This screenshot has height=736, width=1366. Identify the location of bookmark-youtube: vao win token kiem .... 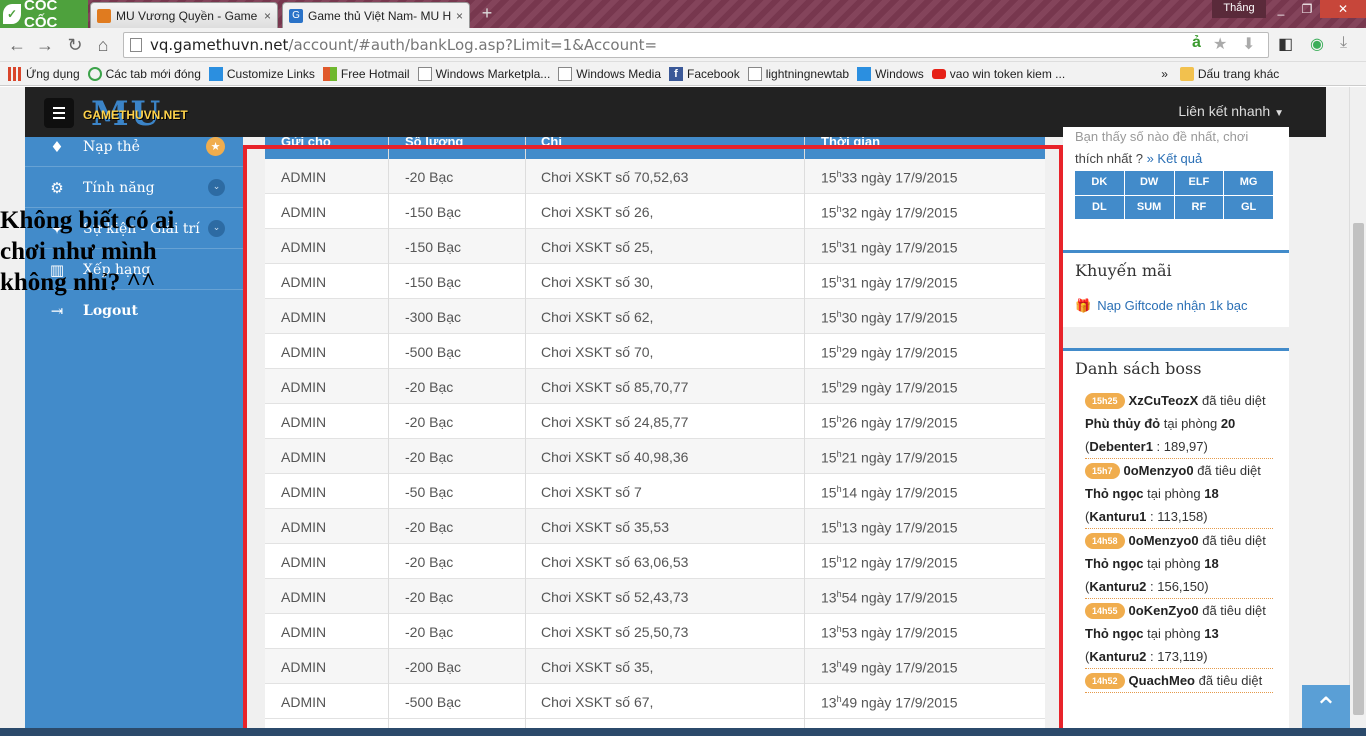
(998, 74).